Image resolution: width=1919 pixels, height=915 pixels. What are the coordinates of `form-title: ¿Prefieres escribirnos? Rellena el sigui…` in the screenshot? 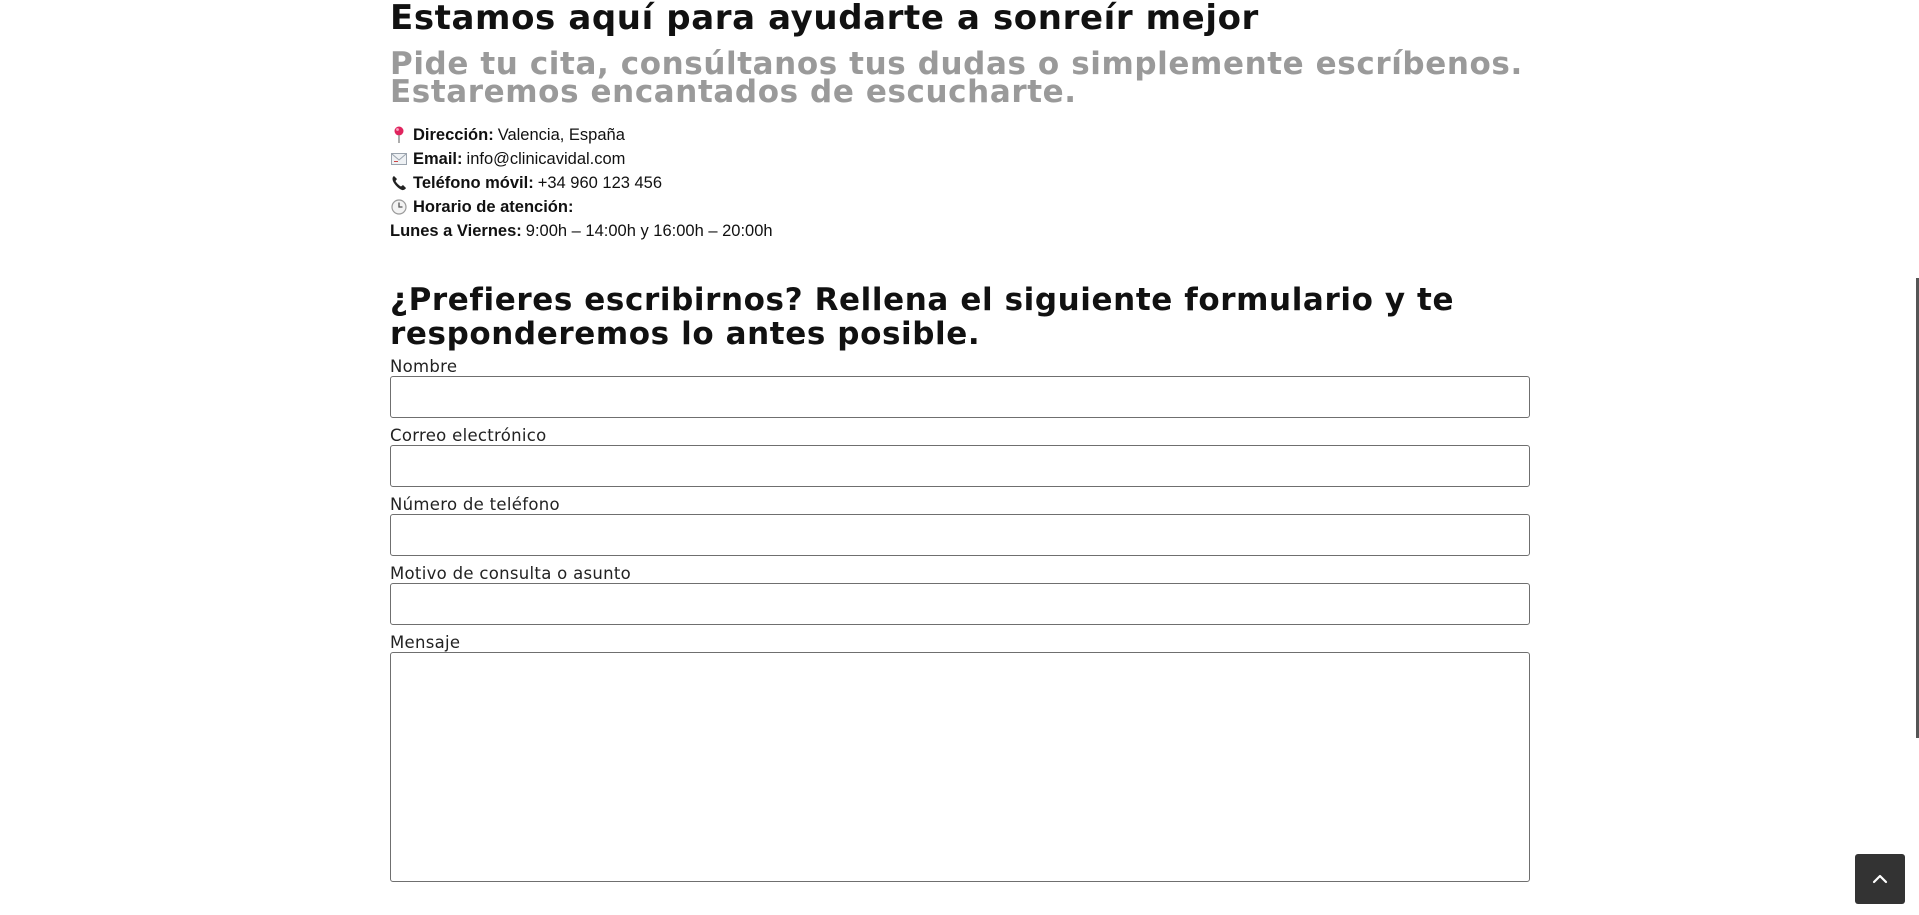 It's located at (922, 317).